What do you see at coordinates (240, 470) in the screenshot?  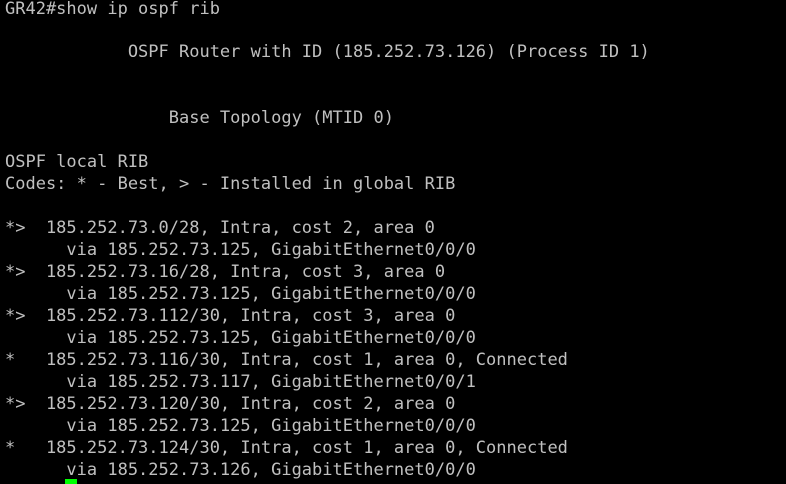 I see `route-next-hop: via 185.252.73.126, GigabitEthernet0/0/0` at bounding box center [240, 470].